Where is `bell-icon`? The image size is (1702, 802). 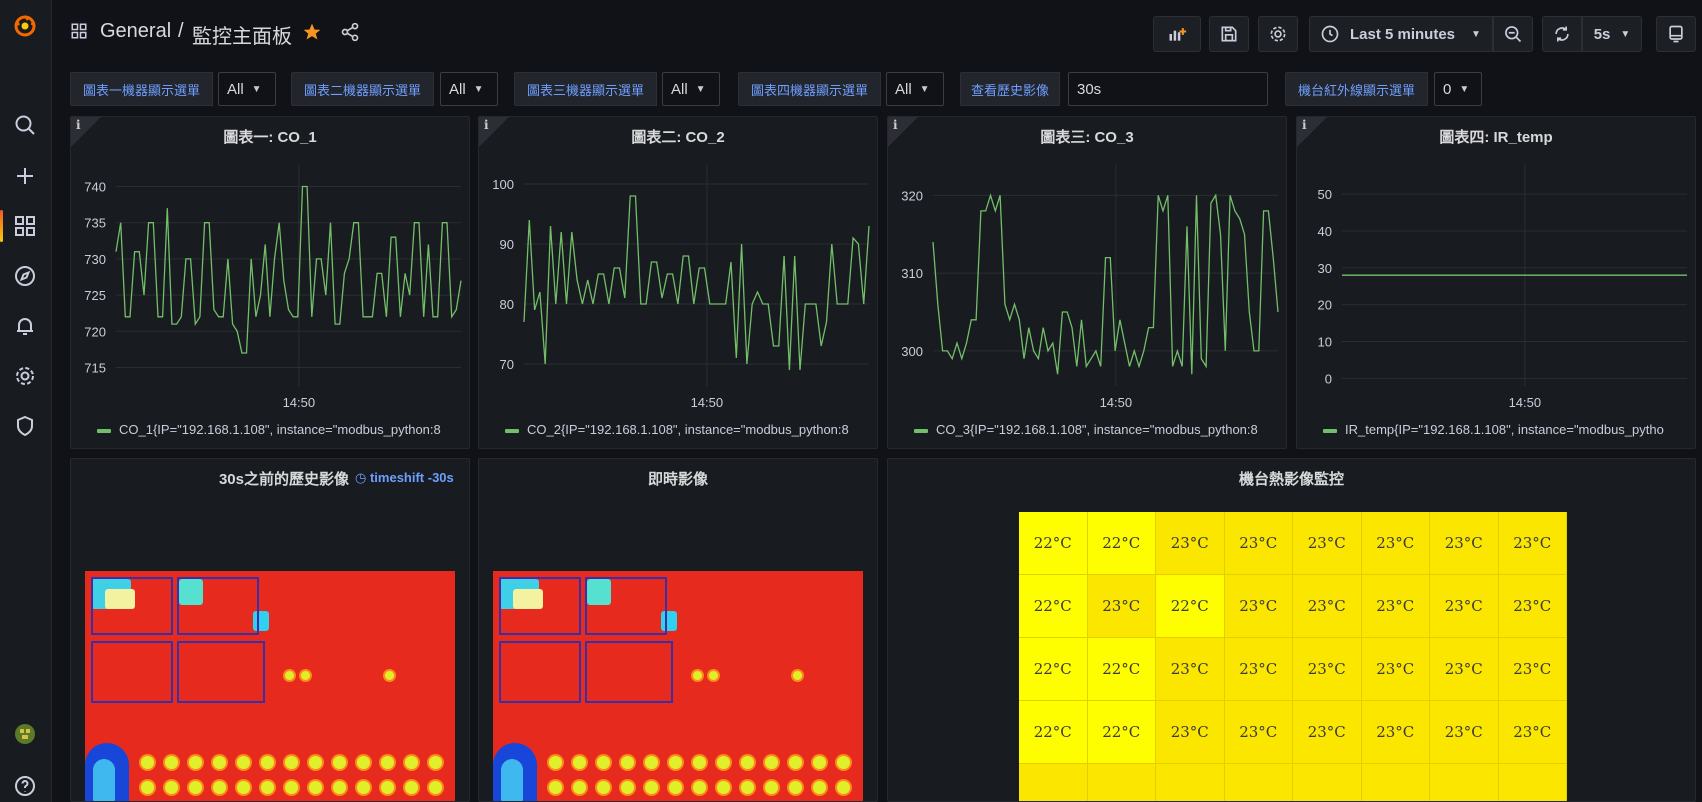 bell-icon is located at coordinates (25, 326).